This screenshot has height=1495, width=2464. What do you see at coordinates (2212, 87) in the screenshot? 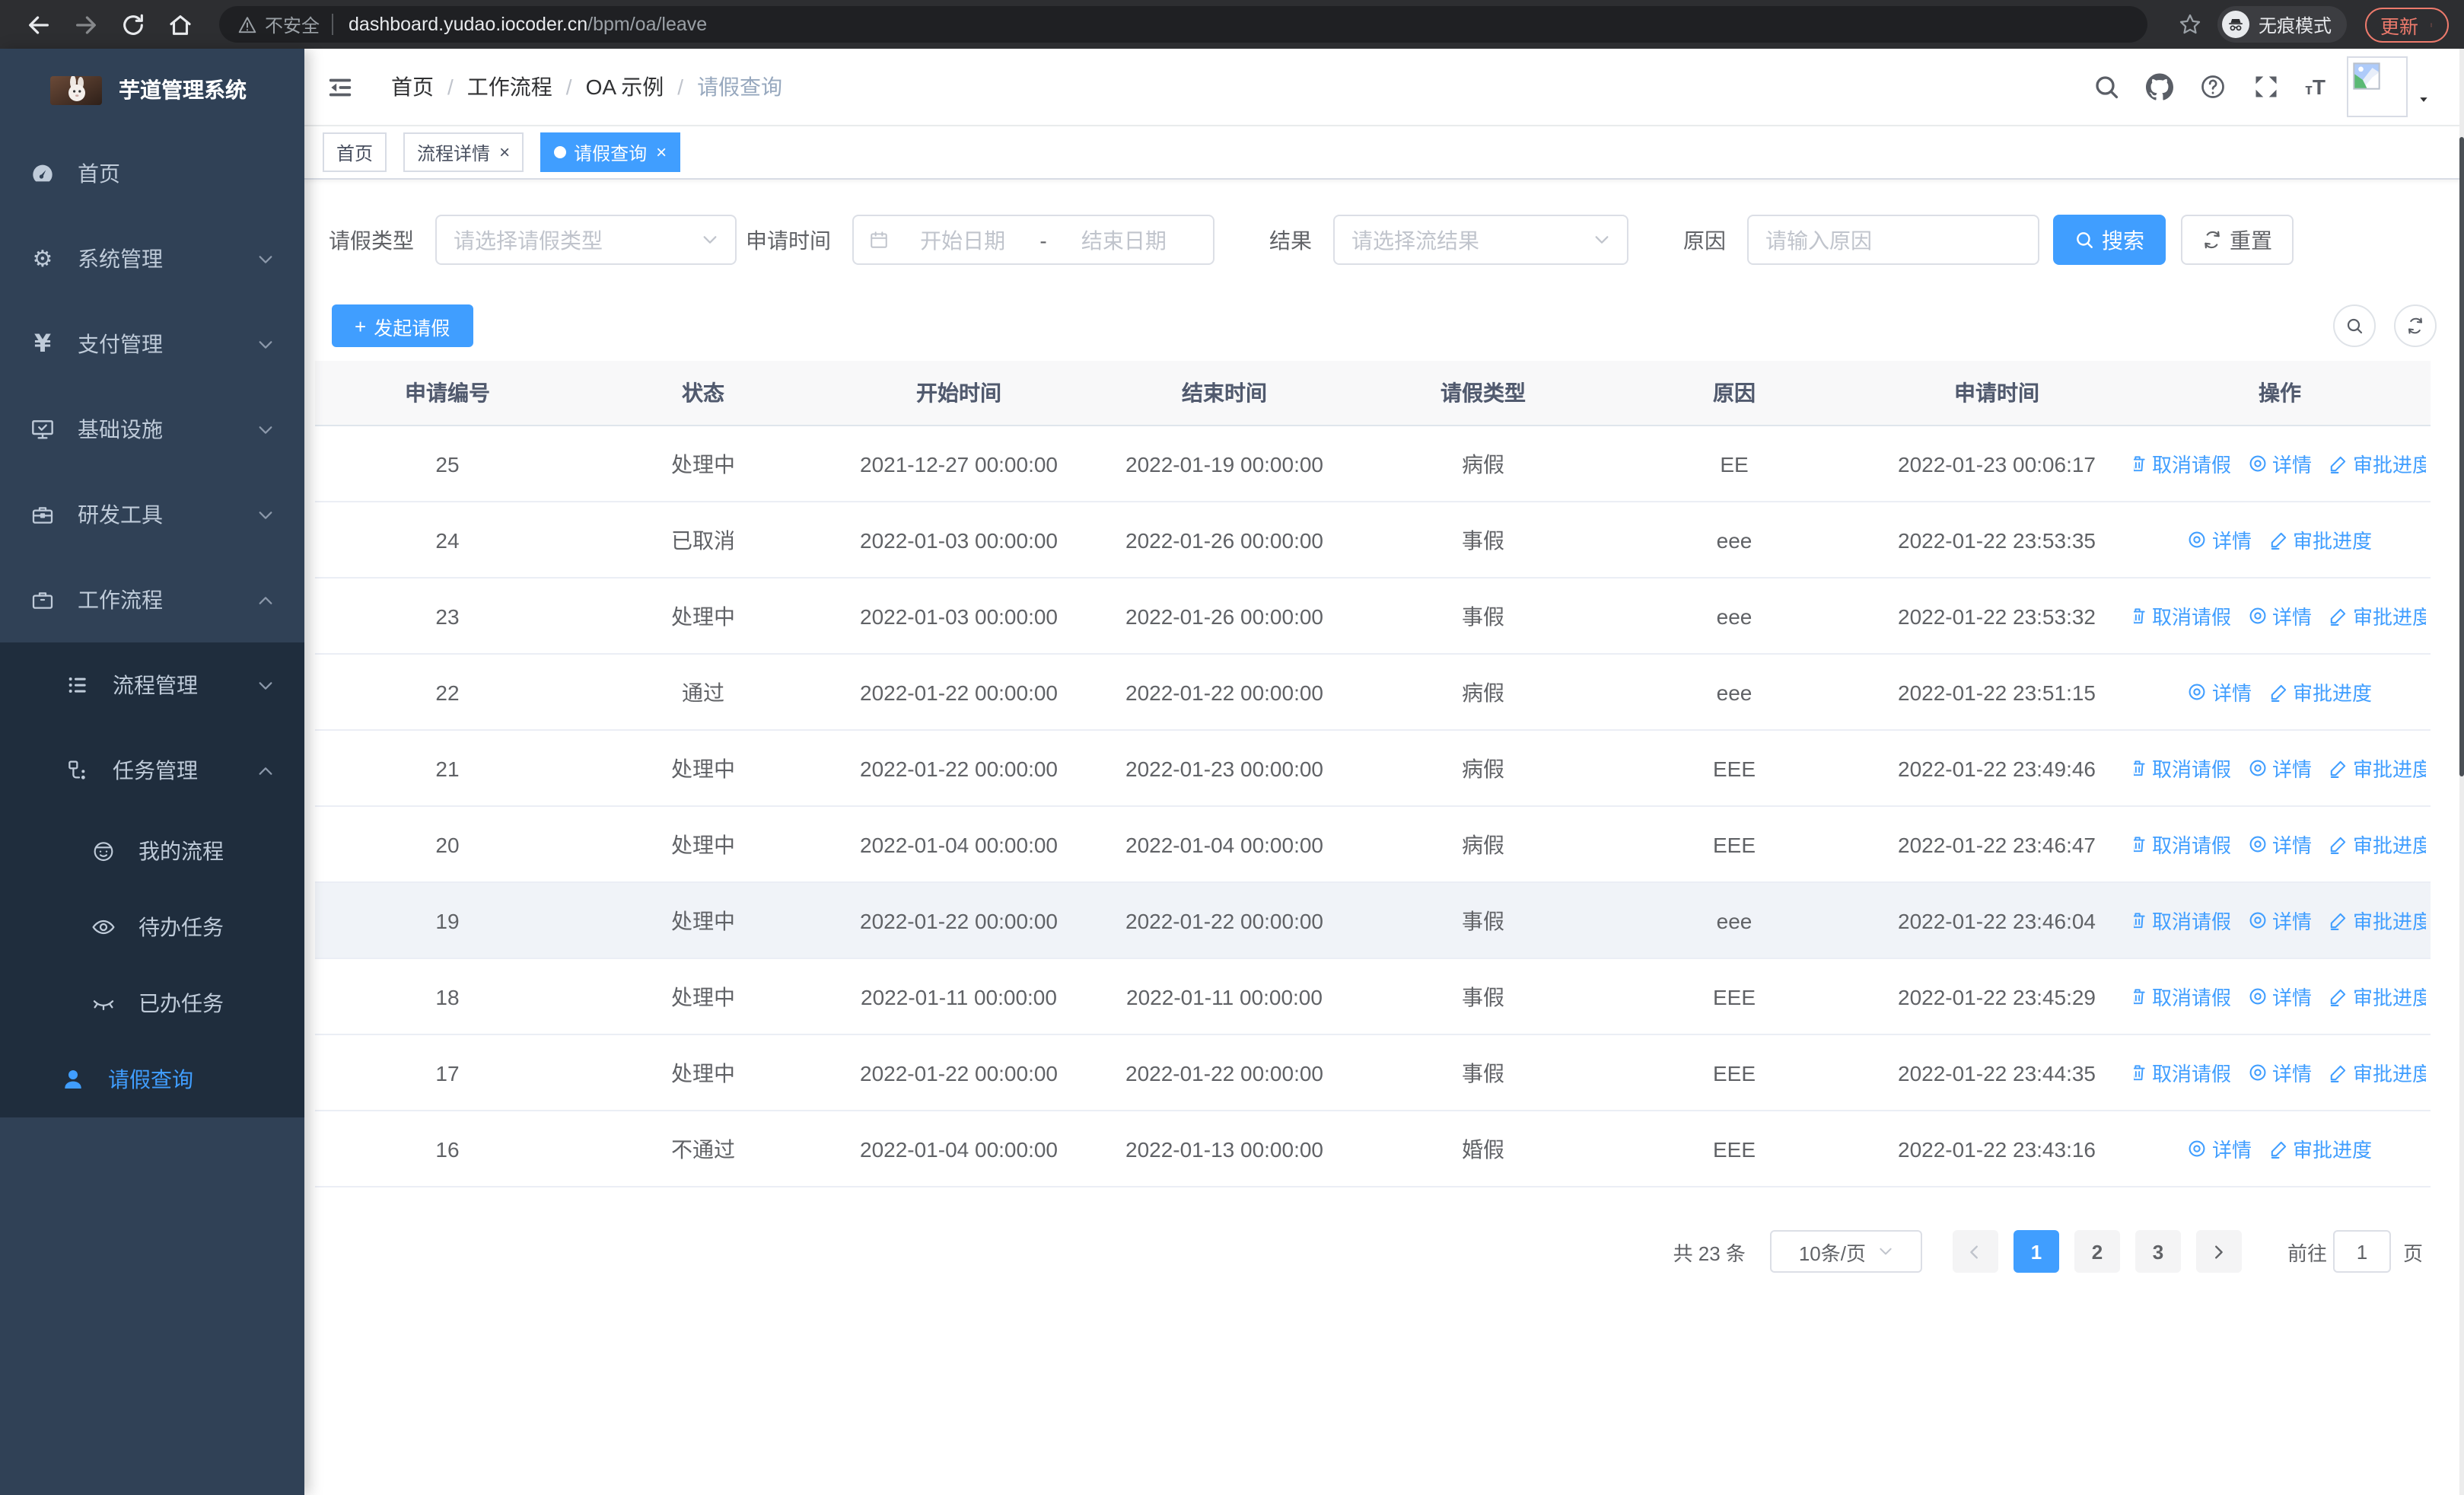
I see `help-icon` at bounding box center [2212, 87].